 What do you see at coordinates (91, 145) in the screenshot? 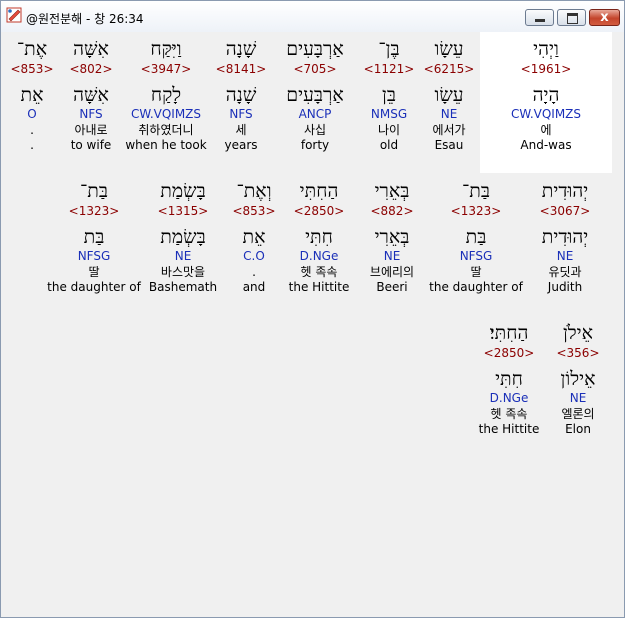
I see `english-gloss: to wife` at bounding box center [91, 145].